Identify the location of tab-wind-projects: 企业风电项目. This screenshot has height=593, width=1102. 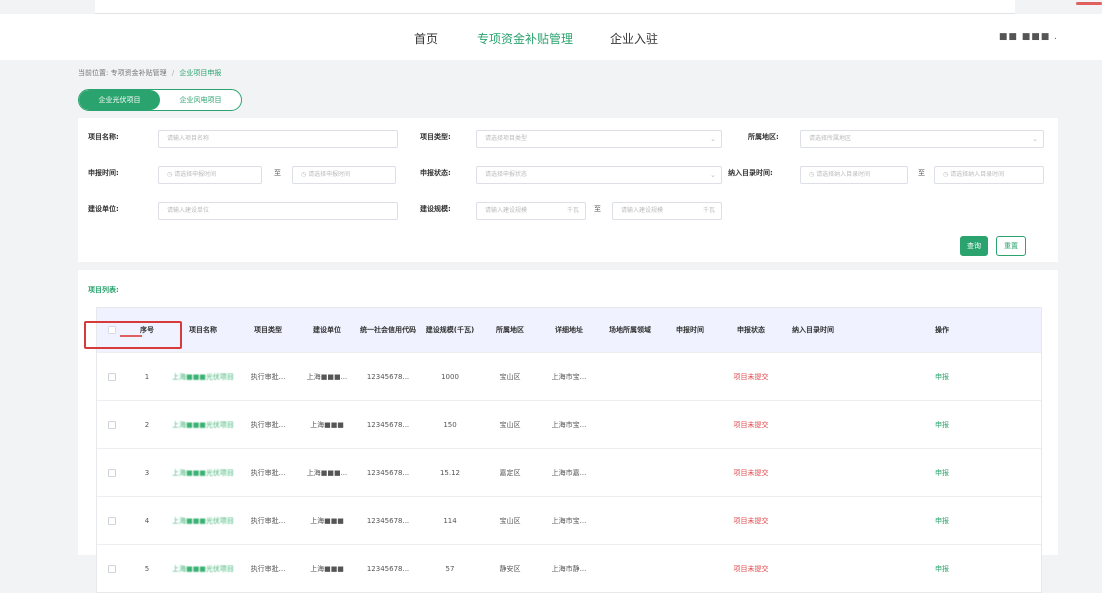
(200, 100).